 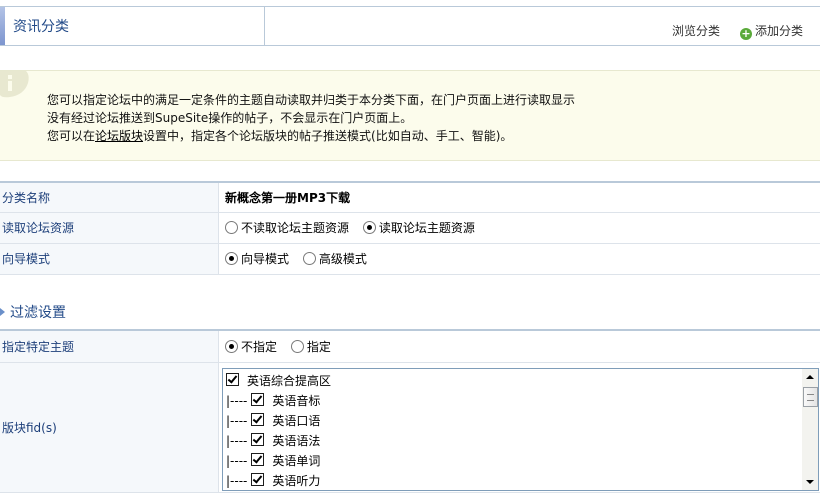 What do you see at coordinates (231, 258) in the screenshot?
I see `radio-guide-mode` at bounding box center [231, 258].